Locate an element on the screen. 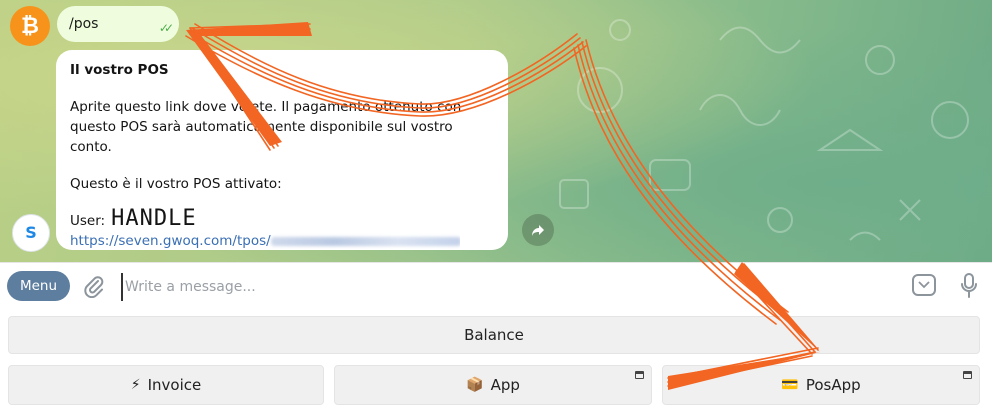 The image size is (992, 410). user-handle: HANDLE is located at coordinates (154, 218).